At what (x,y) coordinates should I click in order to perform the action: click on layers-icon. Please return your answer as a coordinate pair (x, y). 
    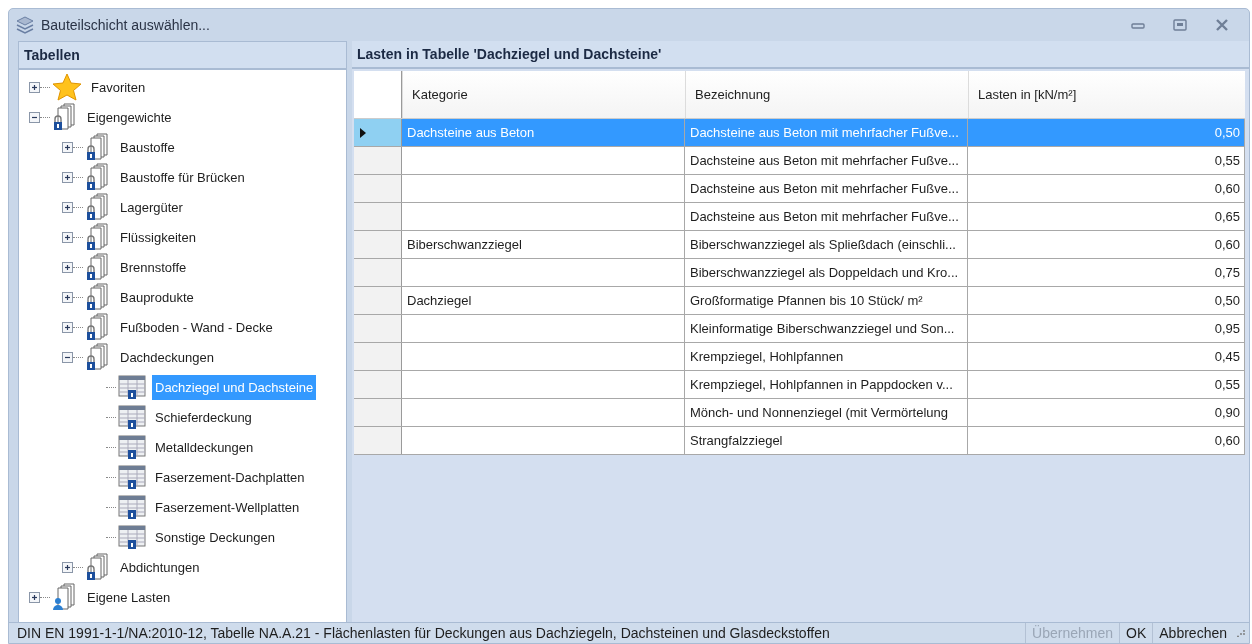
    Looking at the image, I should click on (25, 25).